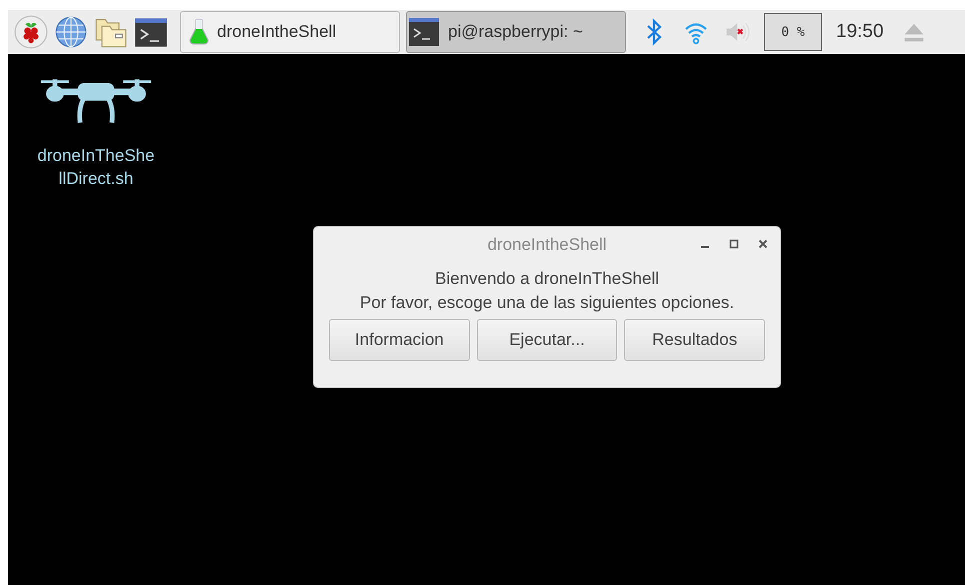 Image resolution: width=965 pixels, height=585 pixels. I want to click on message-text: Bienvendo a droneInTheShell, so click(547, 279).